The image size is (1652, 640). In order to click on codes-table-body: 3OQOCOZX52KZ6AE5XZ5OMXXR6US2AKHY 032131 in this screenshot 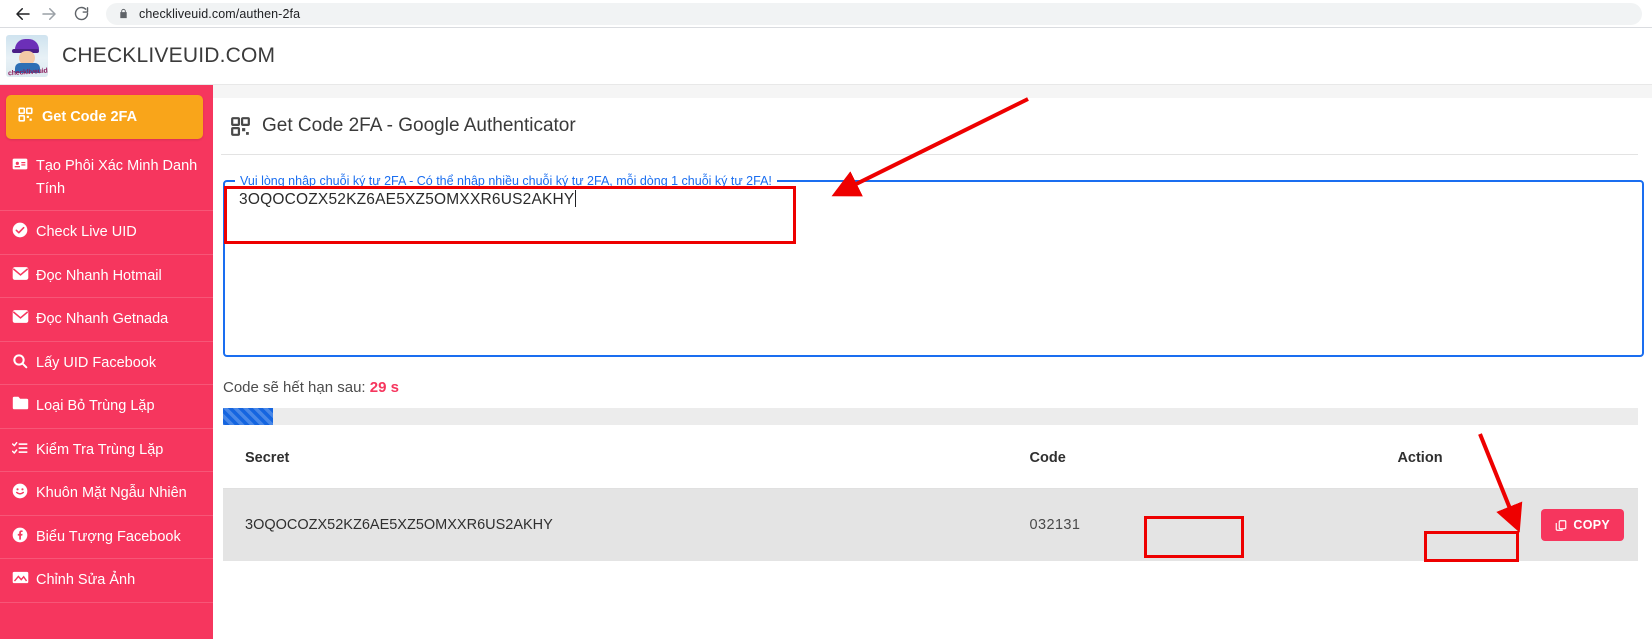, I will do `click(930, 524)`.